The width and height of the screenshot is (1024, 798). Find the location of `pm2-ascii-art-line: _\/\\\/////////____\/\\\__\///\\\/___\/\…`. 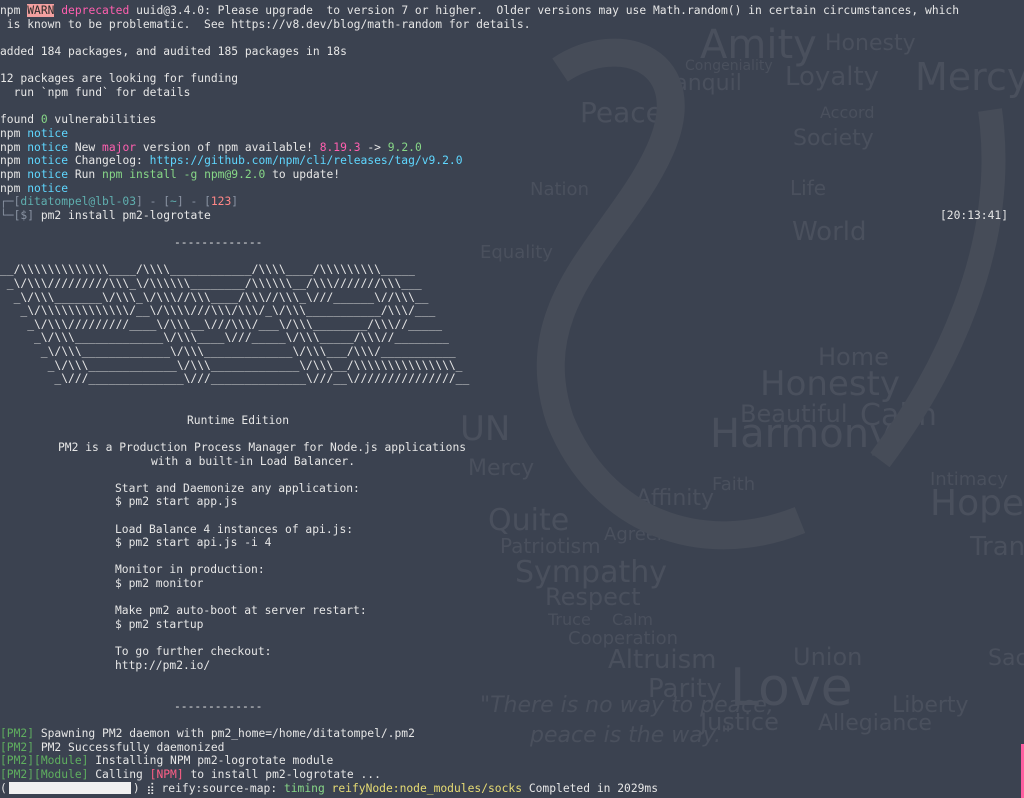

pm2-ascii-art-line: _\/\\\/////////____\/\\\__\///\\\/___\/\… is located at coordinates (221, 324).